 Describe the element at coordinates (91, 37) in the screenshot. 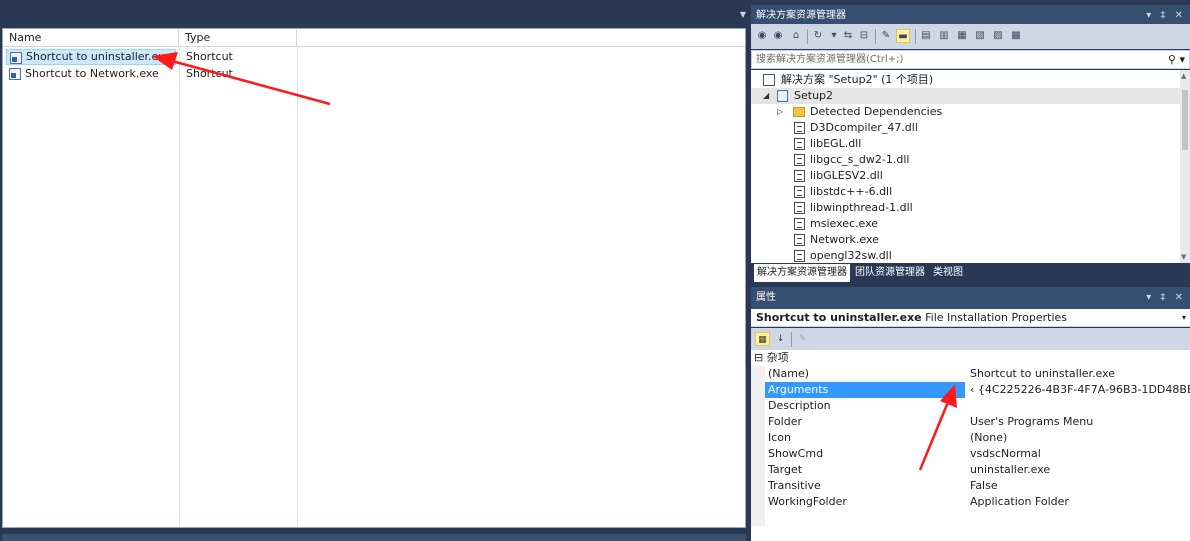

I see `column-header-name: Name` at that location.